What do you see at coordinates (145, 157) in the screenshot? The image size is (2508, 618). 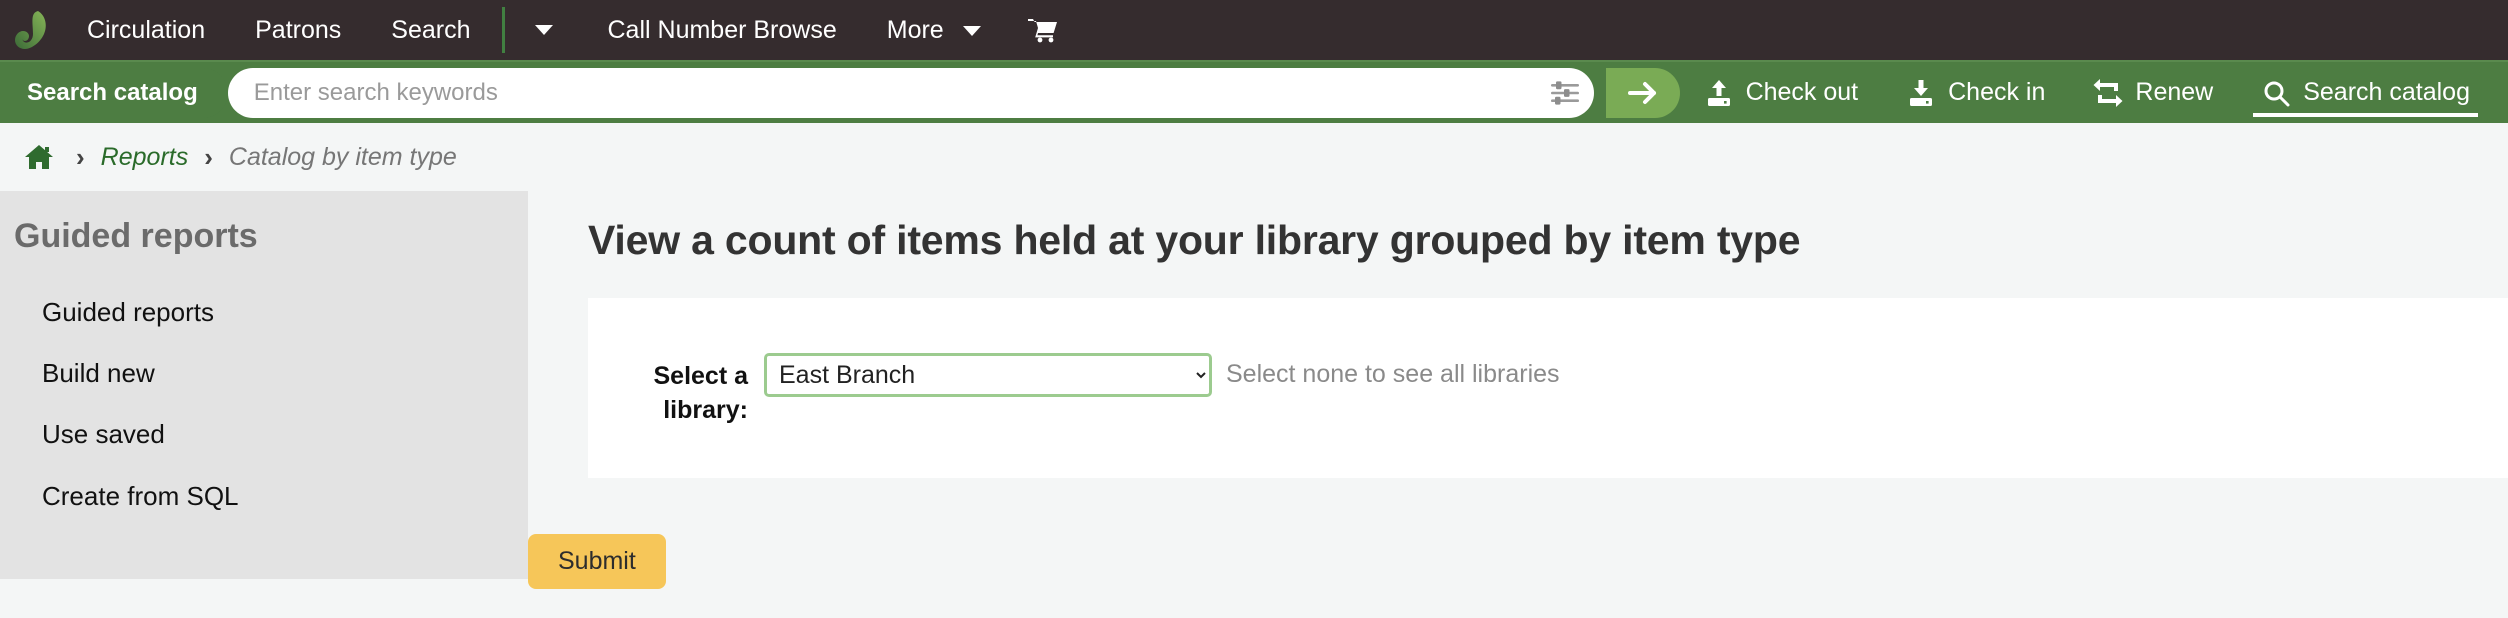 I see `breadcrumb-item-reports: Reports` at bounding box center [145, 157].